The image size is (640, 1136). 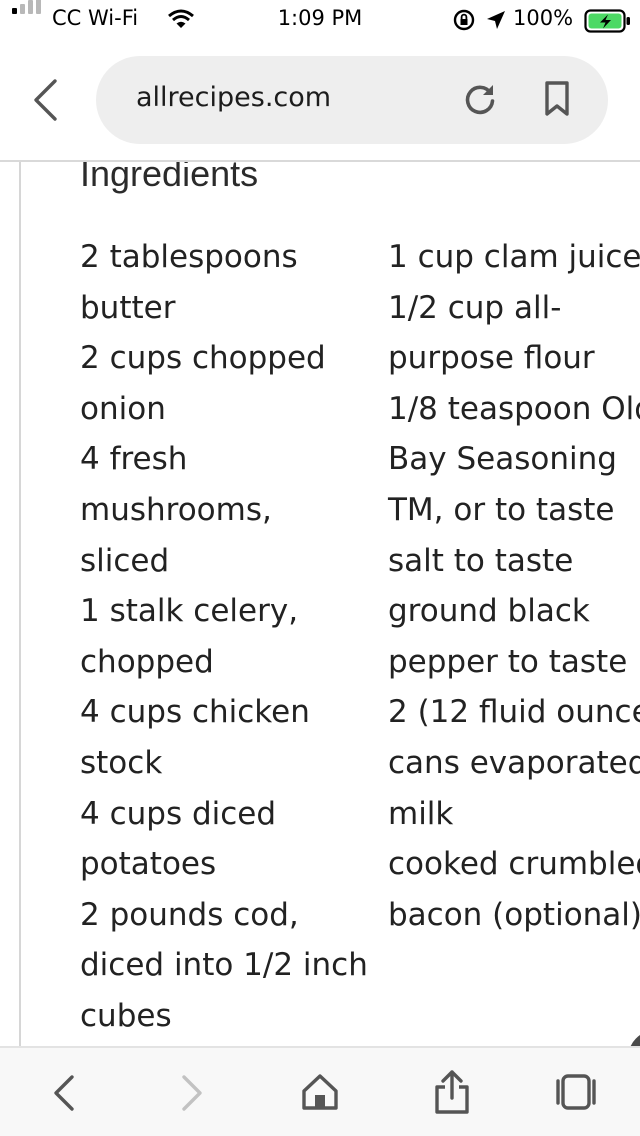 I want to click on ingredient-line: salt to taste, so click(x=481, y=560).